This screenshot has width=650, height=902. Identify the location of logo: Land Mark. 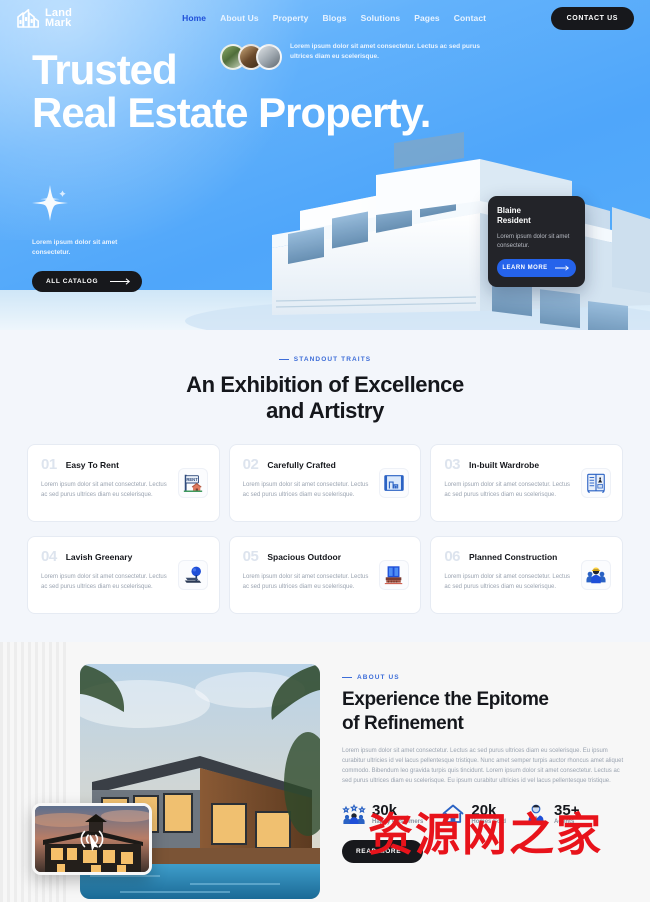
(44, 18).